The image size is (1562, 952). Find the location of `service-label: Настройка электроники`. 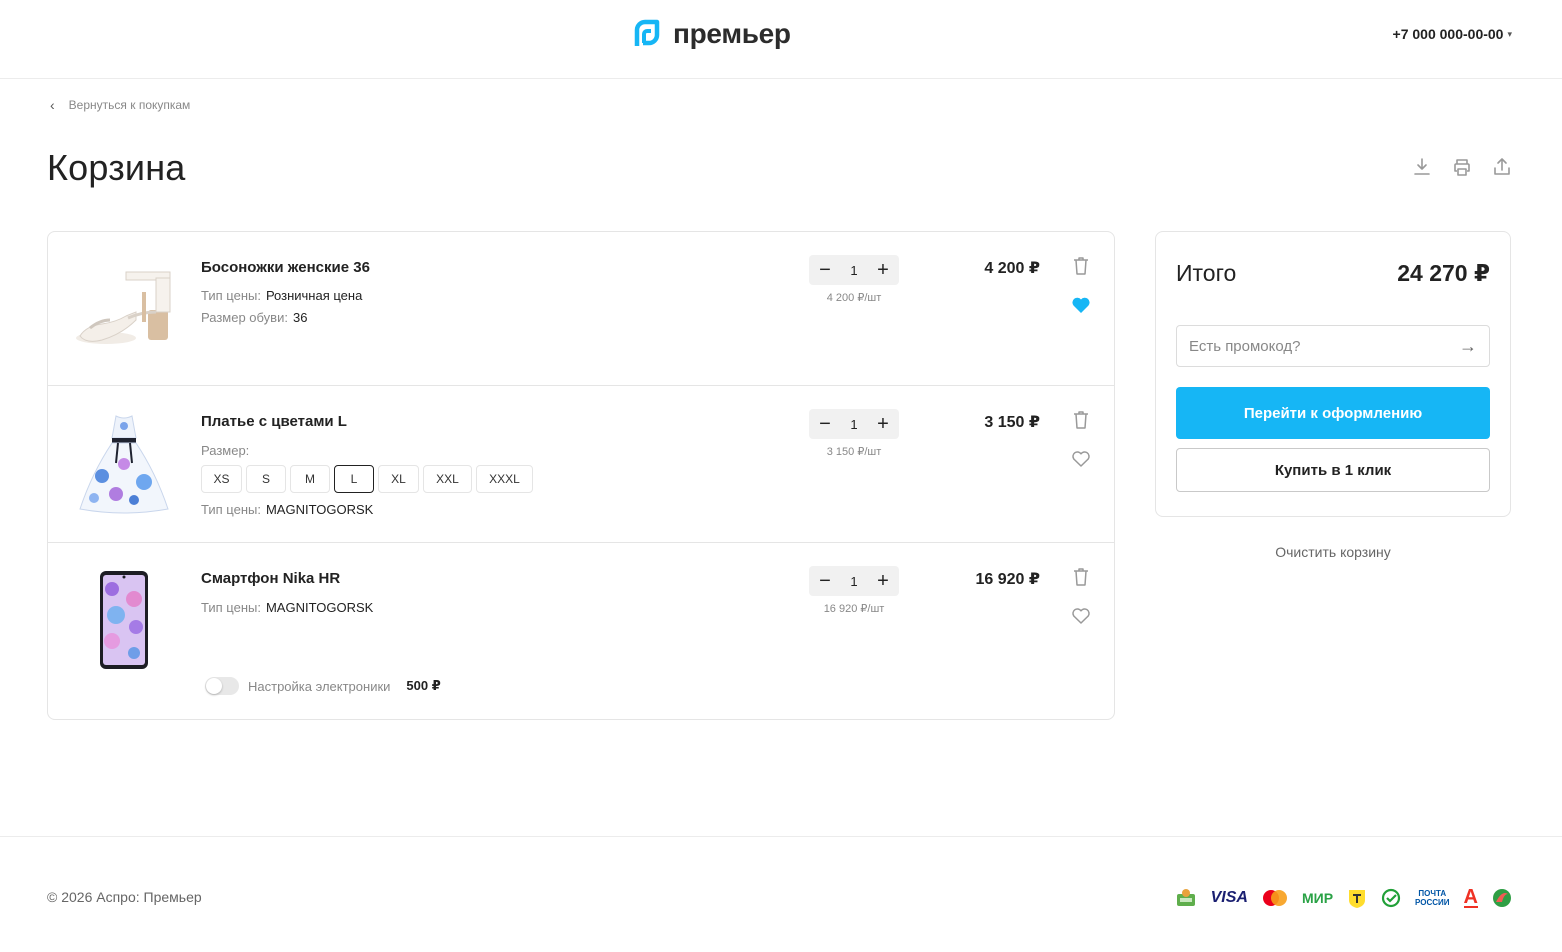

service-label: Настройка электроники is located at coordinates (319, 686).